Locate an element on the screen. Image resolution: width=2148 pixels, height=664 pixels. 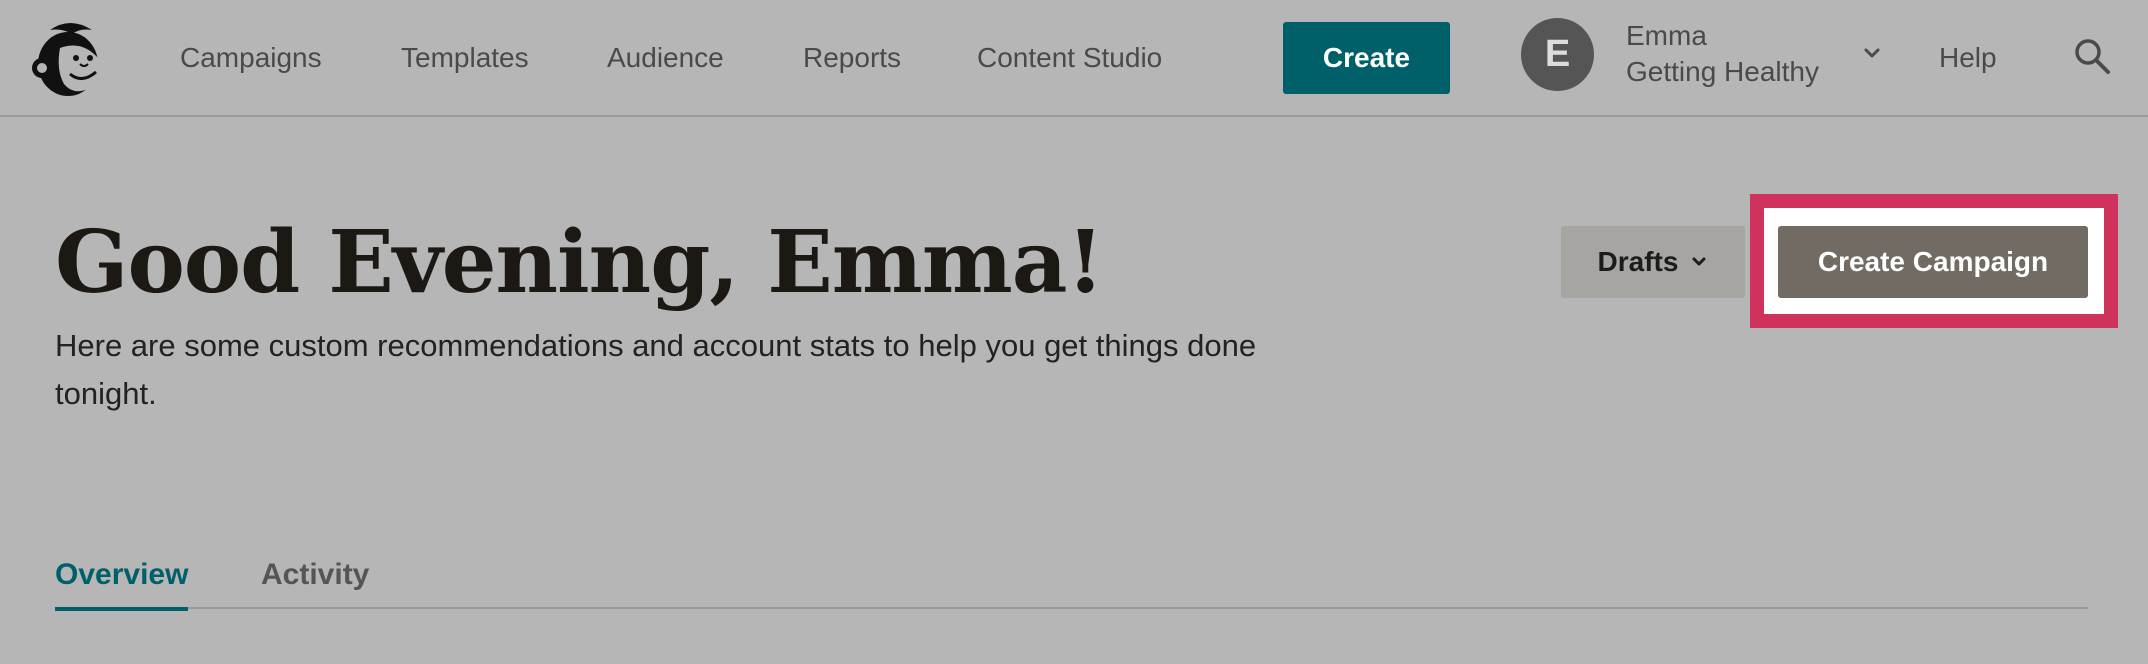
nav-audience: Audience is located at coordinates (665, 58).